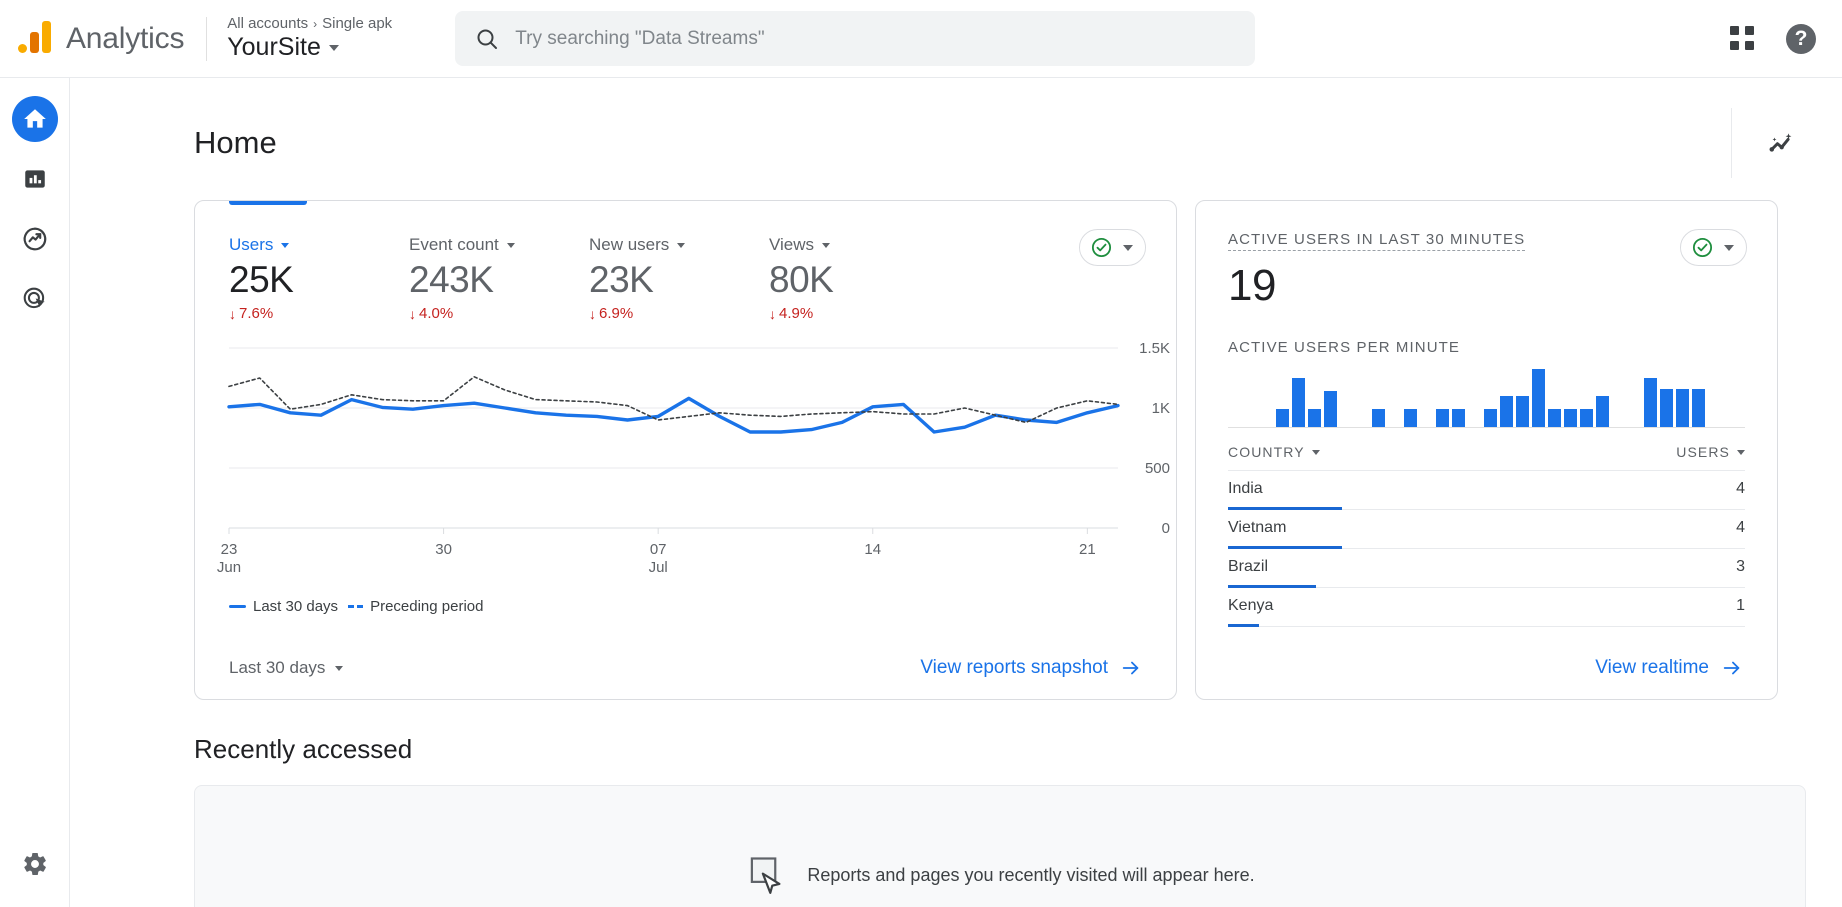  I want to click on gear-icon, so click(34, 864).